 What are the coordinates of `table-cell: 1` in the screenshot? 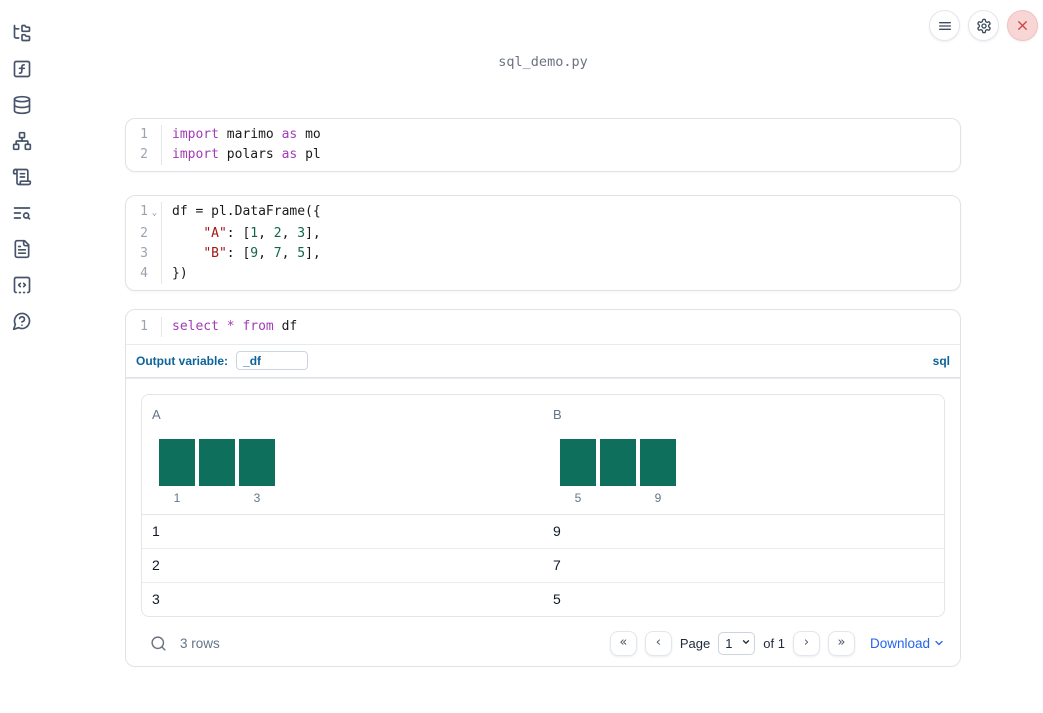 It's located at (156, 531).